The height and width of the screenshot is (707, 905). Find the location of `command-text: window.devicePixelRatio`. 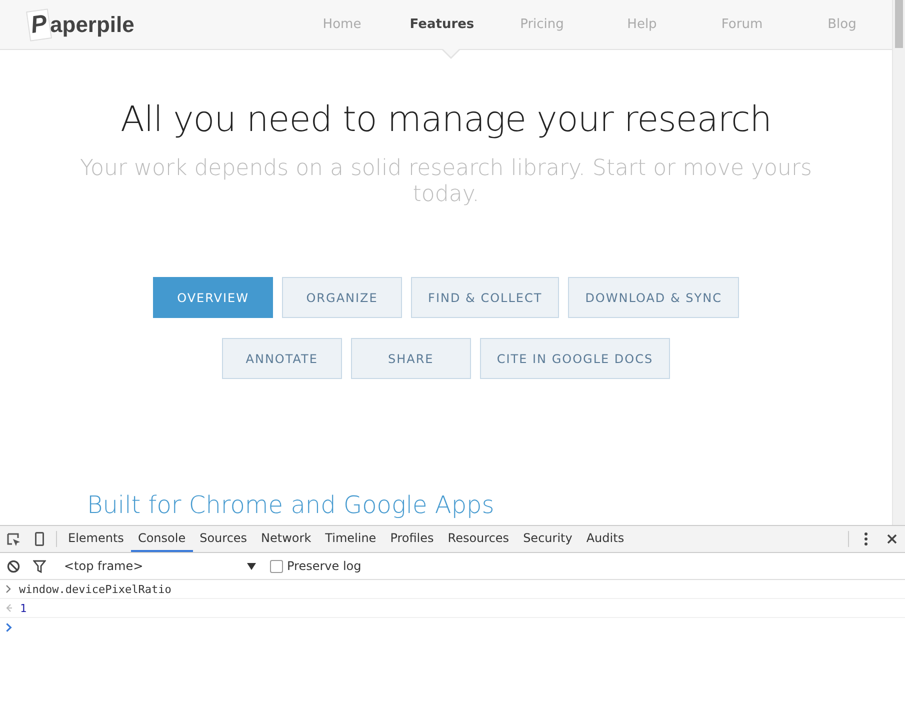

command-text: window.devicePixelRatio is located at coordinates (95, 589).